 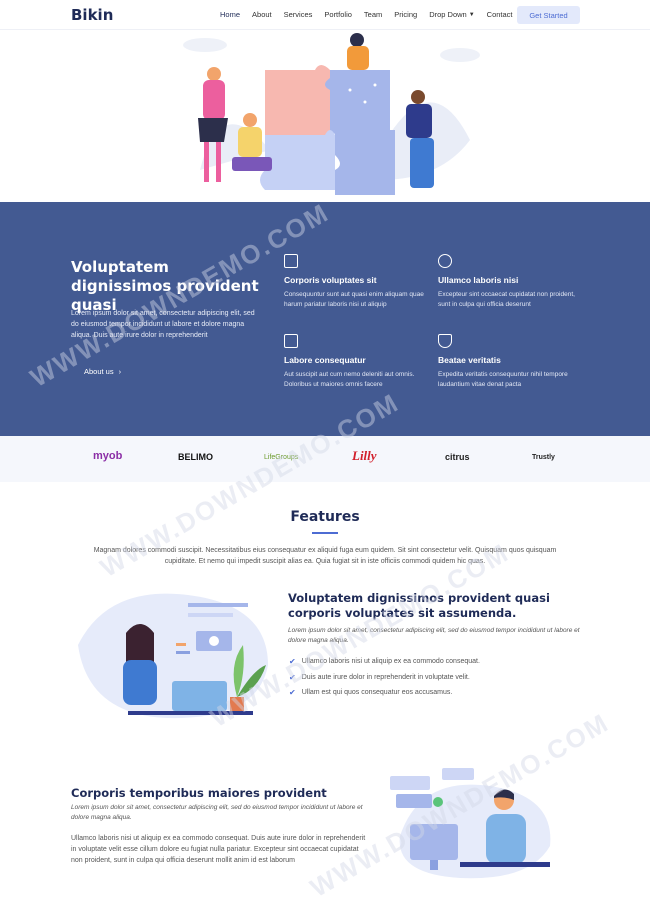 What do you see at coordinates (92, 15) in the screenshot?
I see `site-logo: Bikin` at bounding box center [92, 15].